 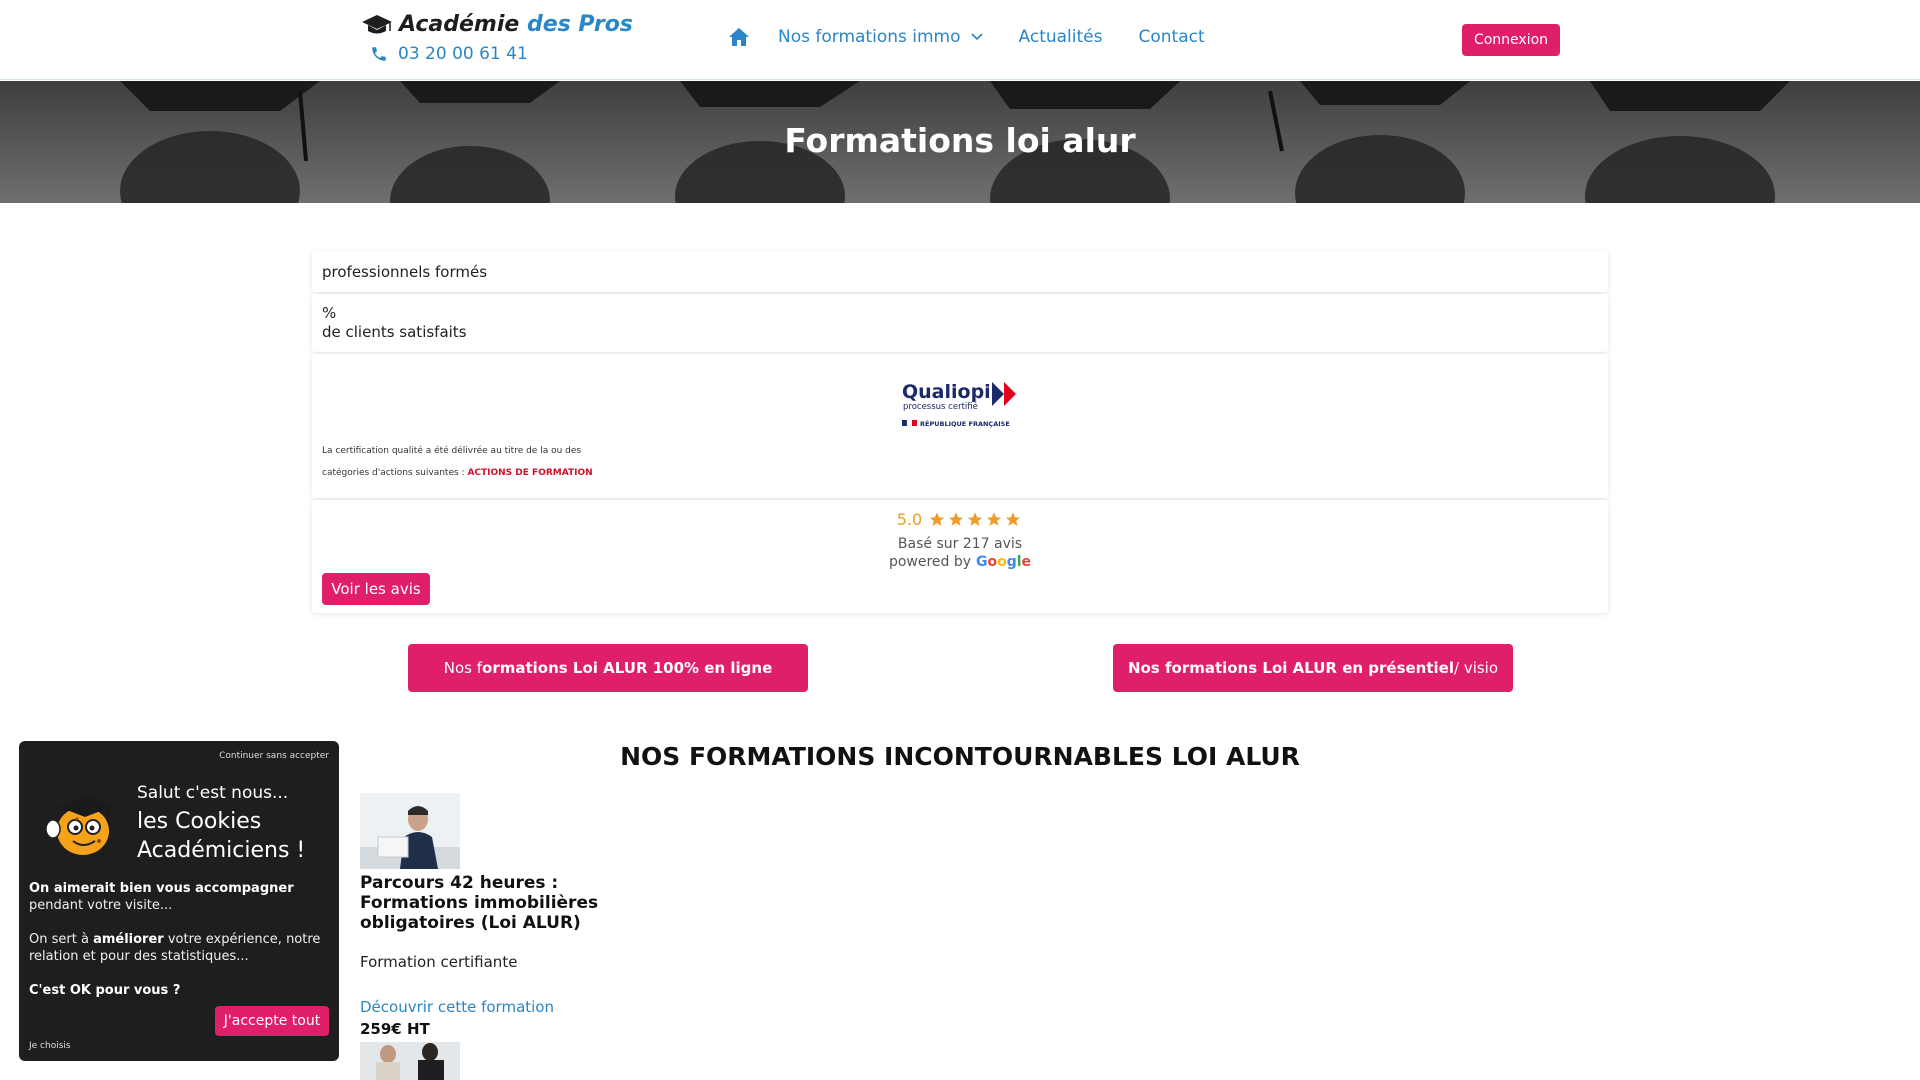 I want to click on logo-text-part1: Académie, so click(x=459, y=24).